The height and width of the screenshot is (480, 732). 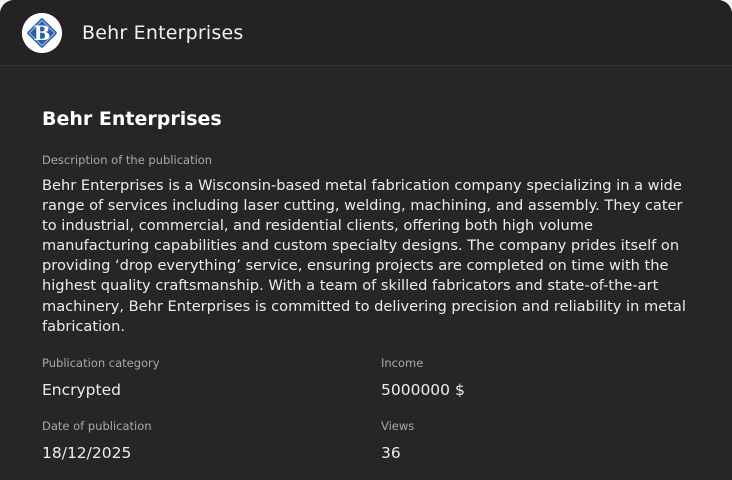 I want to click on date-value: 18/12/2025, so click(x=87, y=453).